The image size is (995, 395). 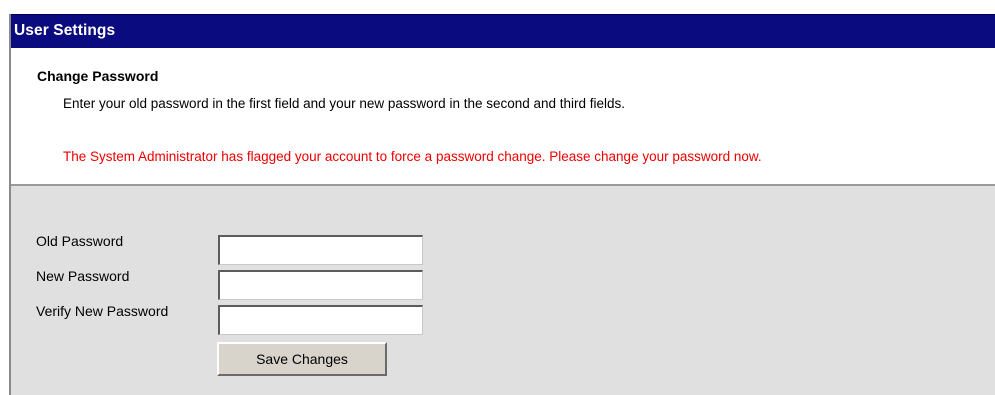 What do you see at coordinates (302, 359) in the screenshot?
I see `save-changes-button: Save Changes` at bounding box center [302, 359].